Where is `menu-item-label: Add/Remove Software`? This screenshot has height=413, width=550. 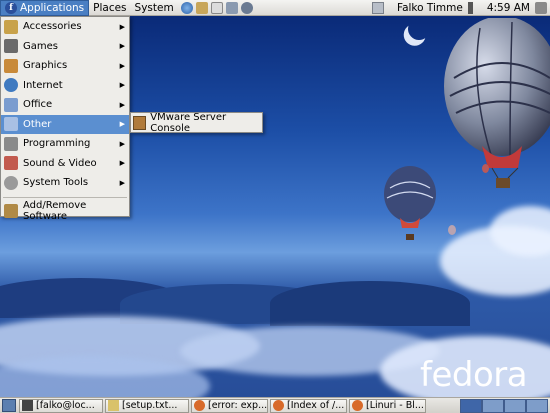 menu-item-label: Add/Remove Software is located at coordinates (55, 211).